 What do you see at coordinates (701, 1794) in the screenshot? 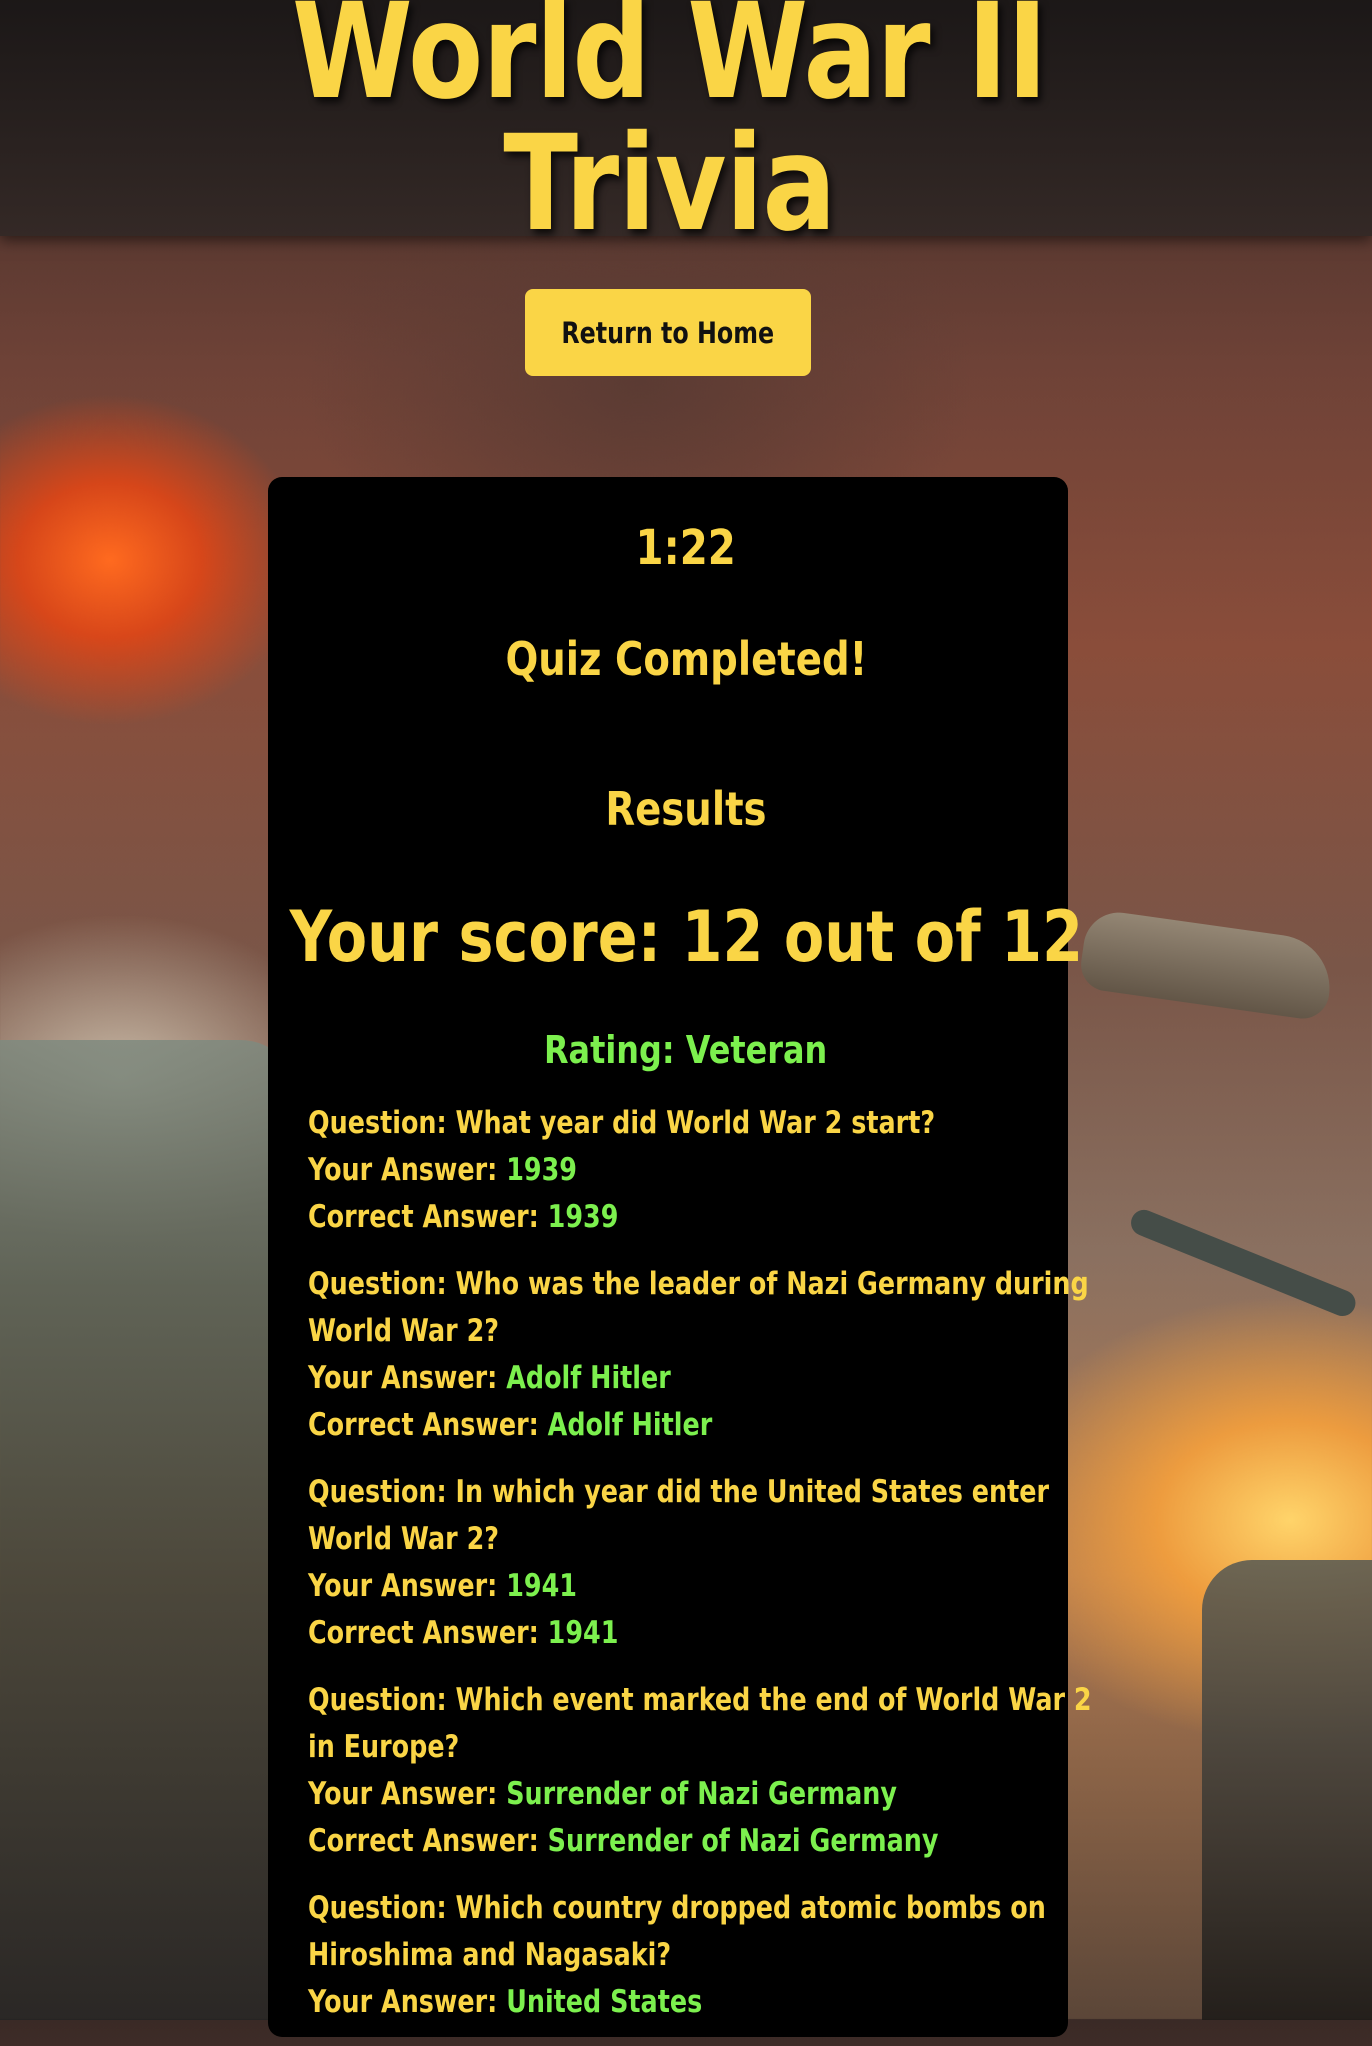
I see `your-answer-value: Surrender of Nazi Germany` at bounding box center [701, 1794].